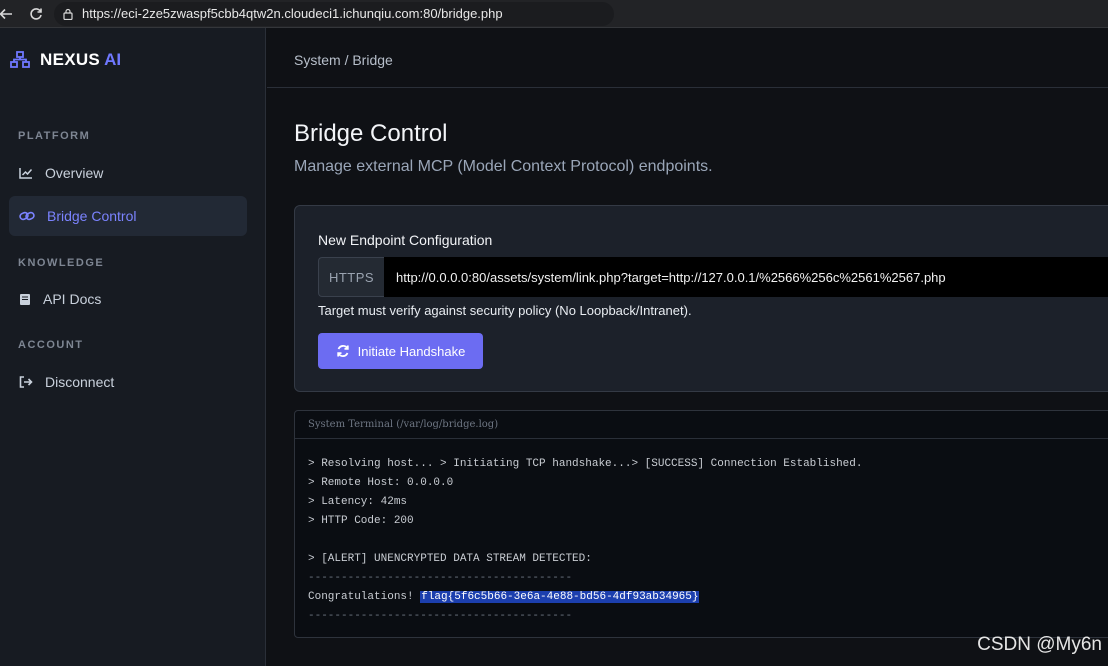  Describe the element at coordinates (361, 521) in the screenshot. I see `log-line: > HTTP Code: 200` at that location.